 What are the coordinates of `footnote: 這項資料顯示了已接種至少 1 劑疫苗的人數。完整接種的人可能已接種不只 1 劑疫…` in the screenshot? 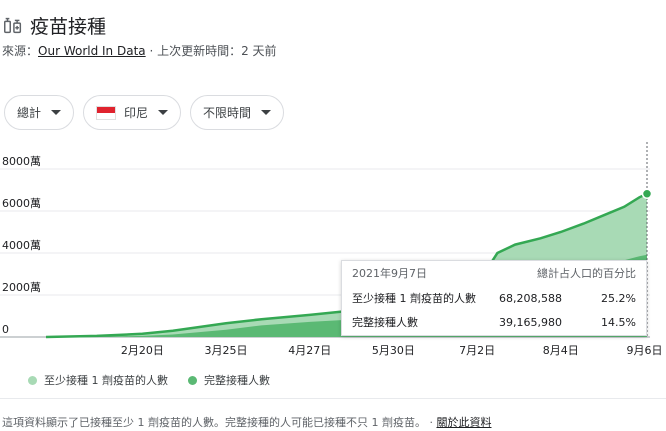 It's located at (246, 422).